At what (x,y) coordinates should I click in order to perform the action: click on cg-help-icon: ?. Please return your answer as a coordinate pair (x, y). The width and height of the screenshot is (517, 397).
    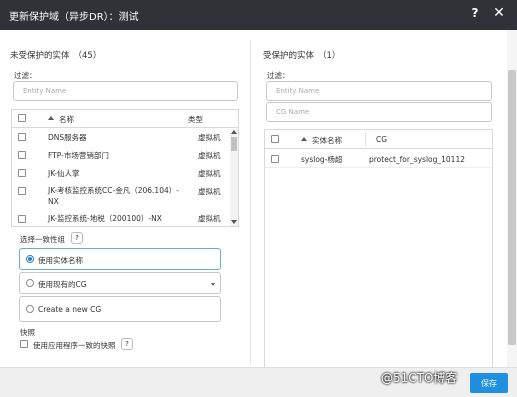
    Looking at the image, I should click on (77, 238).